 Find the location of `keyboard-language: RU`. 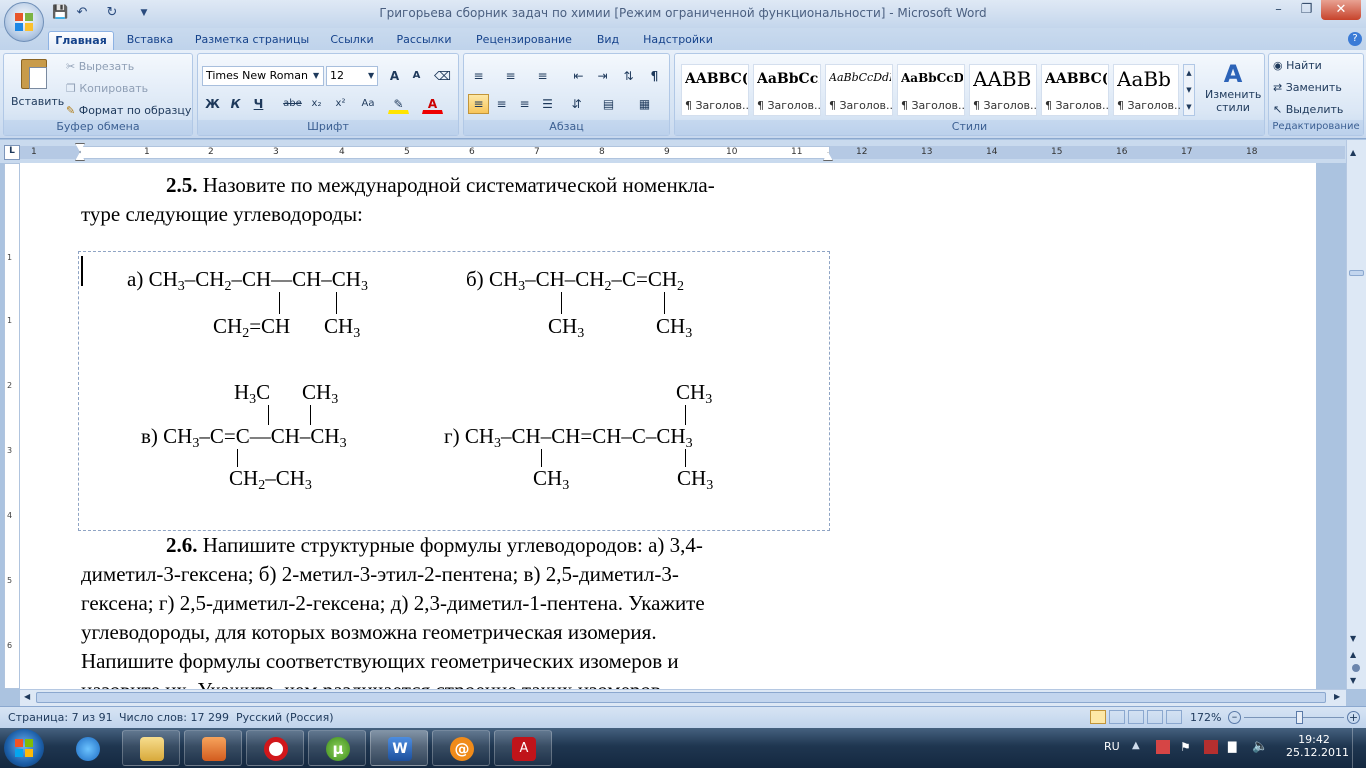

keyboard-language: RU is located at coordinates (1112, 746).